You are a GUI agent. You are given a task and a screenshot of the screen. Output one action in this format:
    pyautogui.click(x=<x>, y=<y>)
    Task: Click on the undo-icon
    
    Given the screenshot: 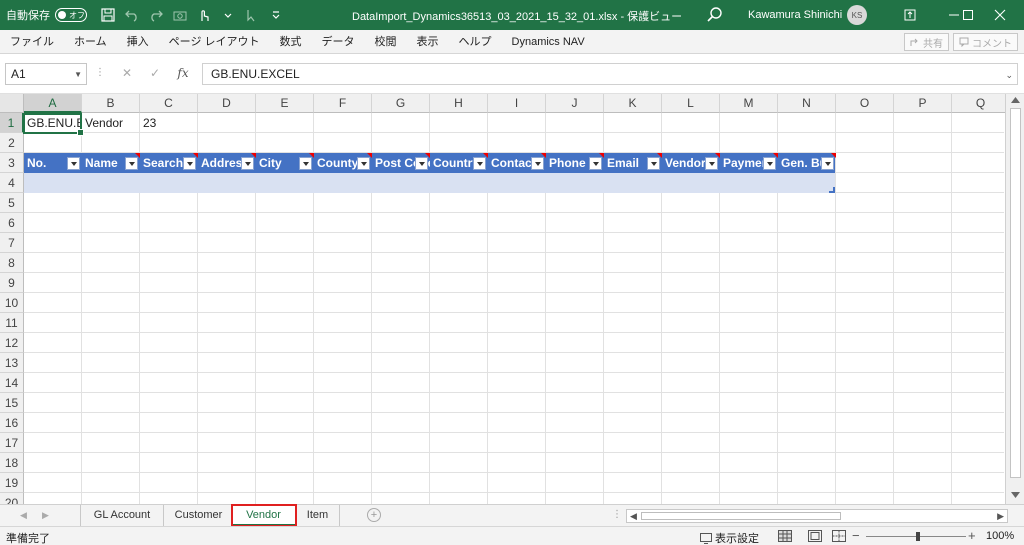 What is the action you would take?
    pyautogui.click(x=132, y=15)
    